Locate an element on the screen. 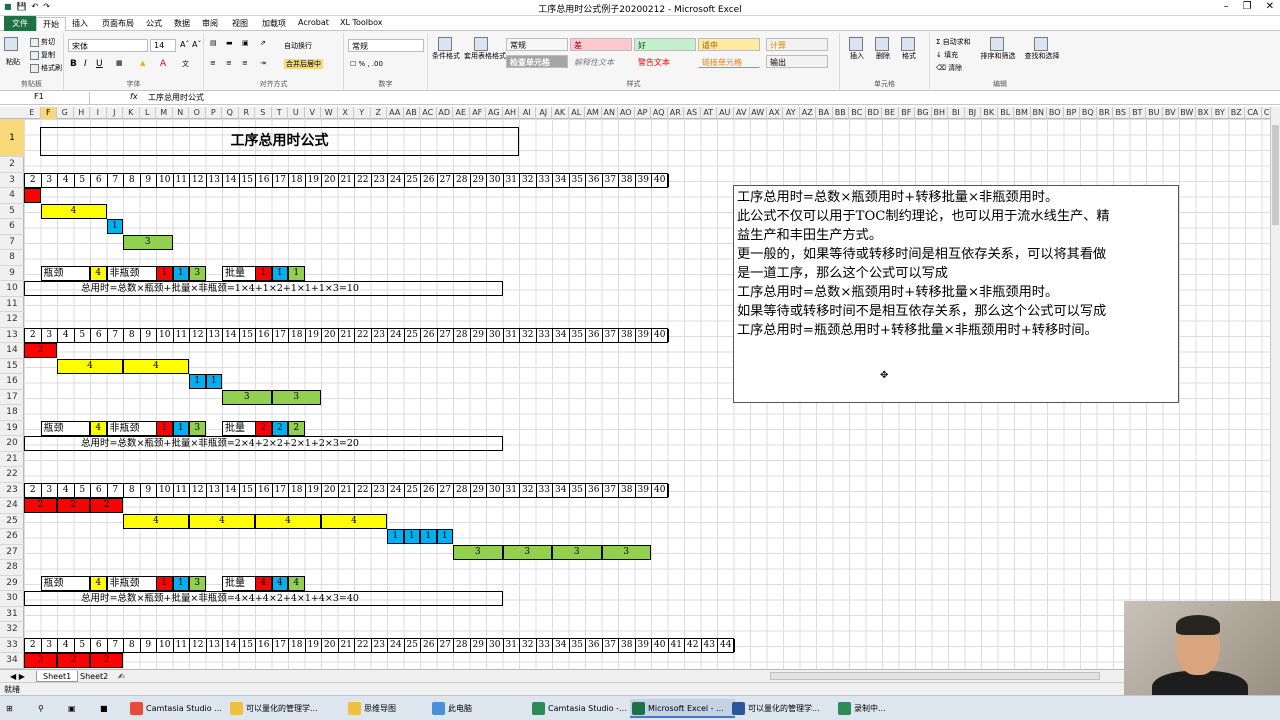 The height and width of the screenshot is (720, 1280). formula-cell: 总用时=总数×瓶颈+批量×非瓶颈=2×4+2×2+2×1+2×3=20 is located at coordinates (263, 443).